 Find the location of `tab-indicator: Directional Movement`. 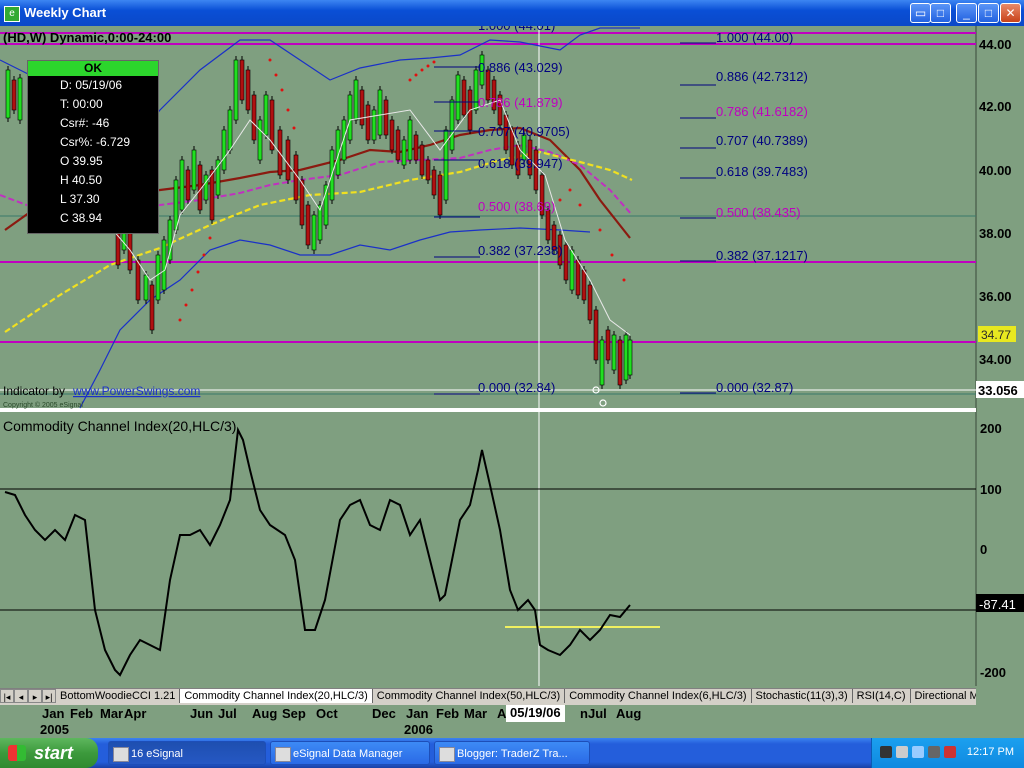

tab-indicator: Directional Movement is located at coordinates (943, 696).